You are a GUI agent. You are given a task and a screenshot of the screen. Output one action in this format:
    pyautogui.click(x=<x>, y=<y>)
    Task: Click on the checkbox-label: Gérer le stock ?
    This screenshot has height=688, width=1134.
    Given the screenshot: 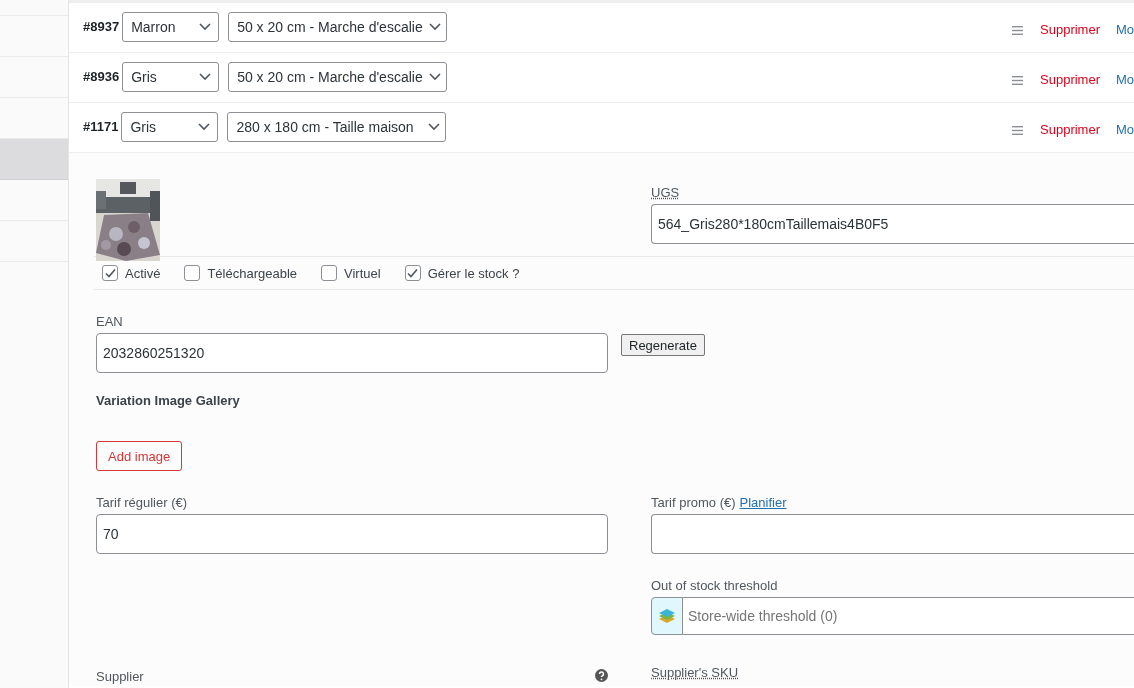 What is the action you would take?
    pyautogui.click(x=473, y=273)
    